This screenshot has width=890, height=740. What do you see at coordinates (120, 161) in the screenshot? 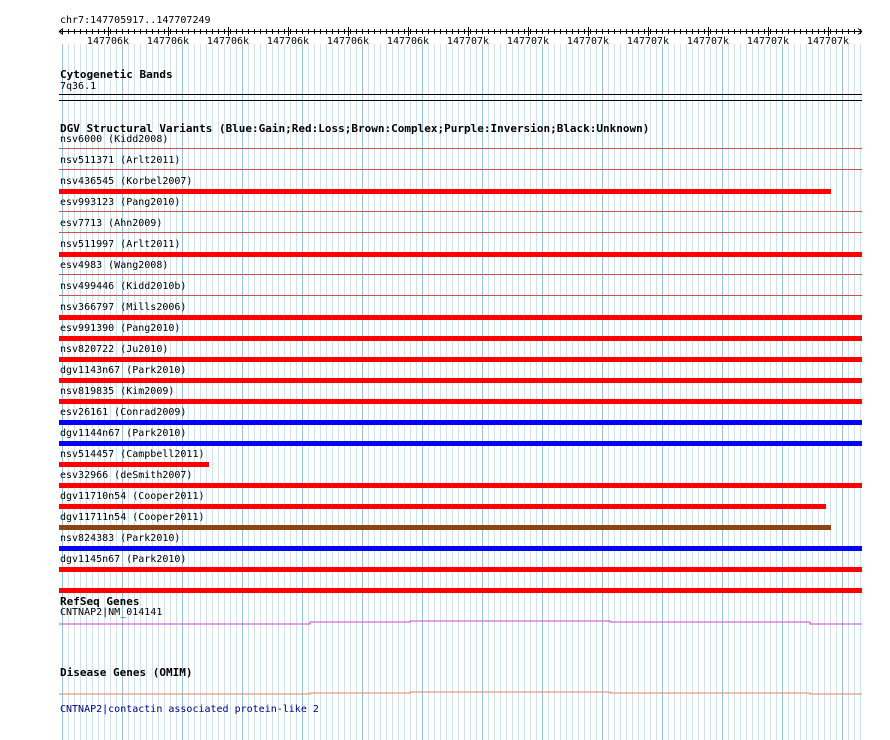
I see `variant-label: nsv511371 (Arlt2011)` at bounding box center [120, 161].